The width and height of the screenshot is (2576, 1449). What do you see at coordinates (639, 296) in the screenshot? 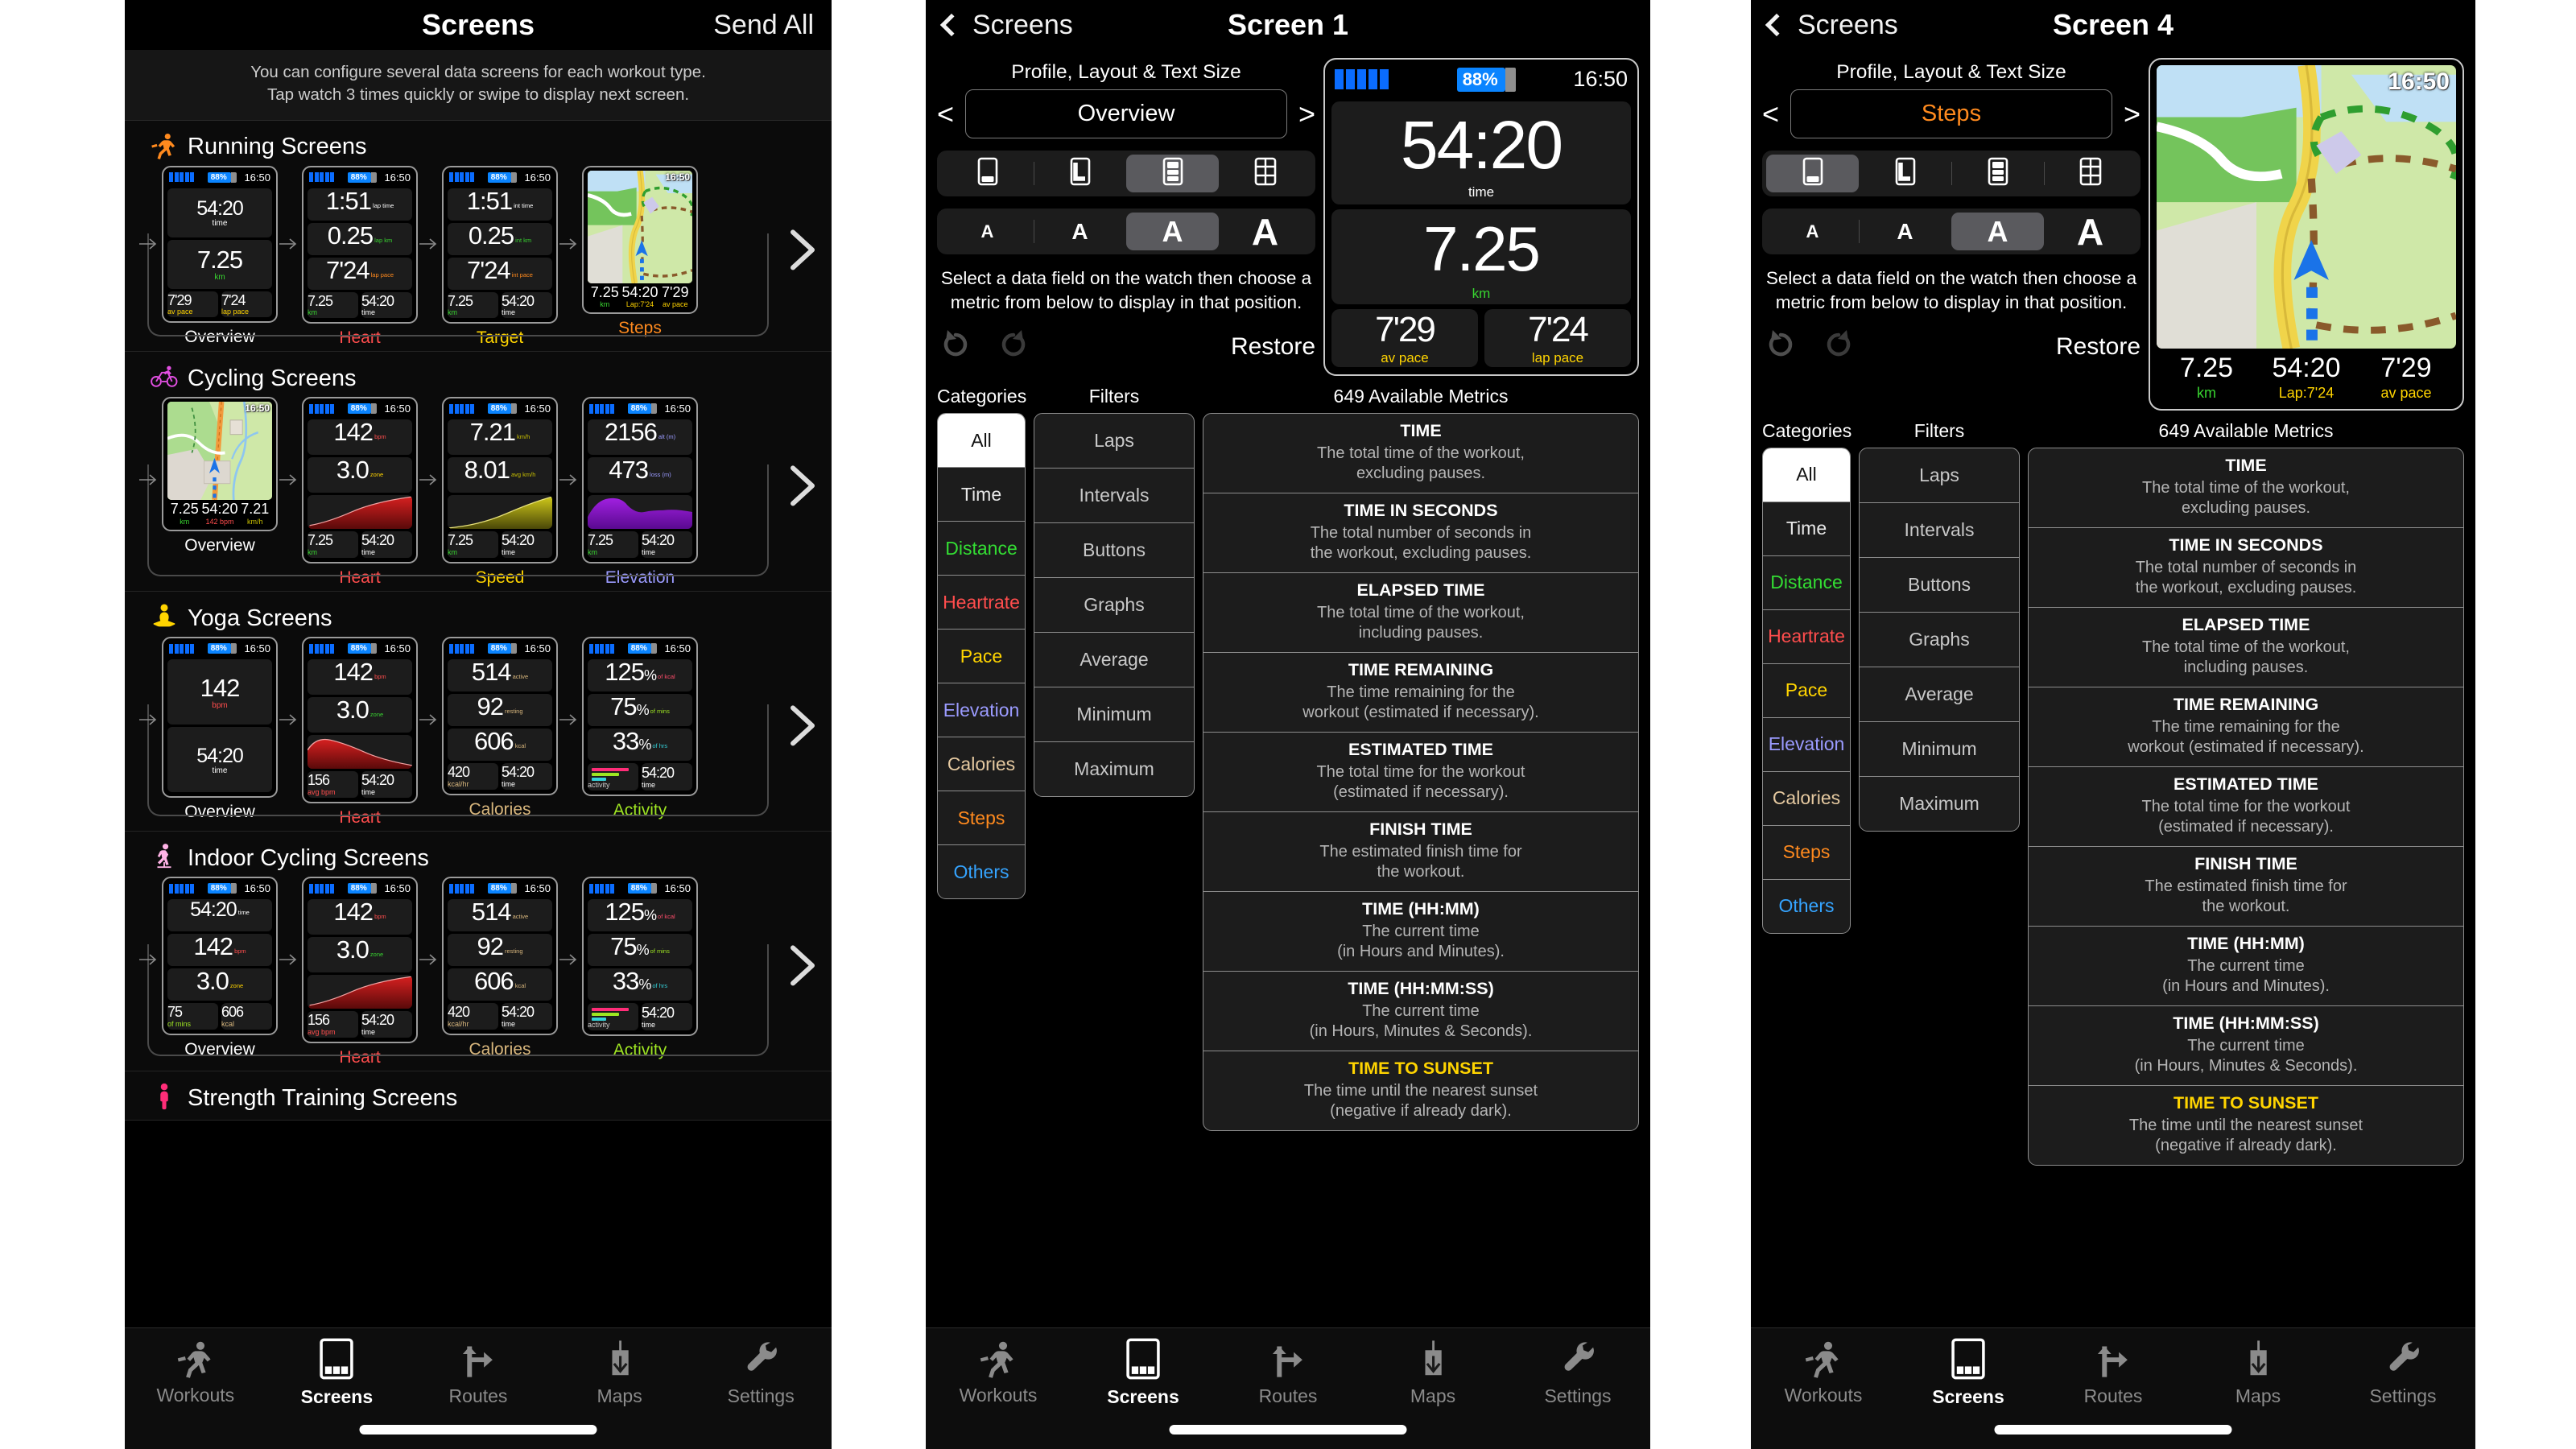
I see `footer-cell: 54:20 Lap:7'24` at bounding box center [639, 296].